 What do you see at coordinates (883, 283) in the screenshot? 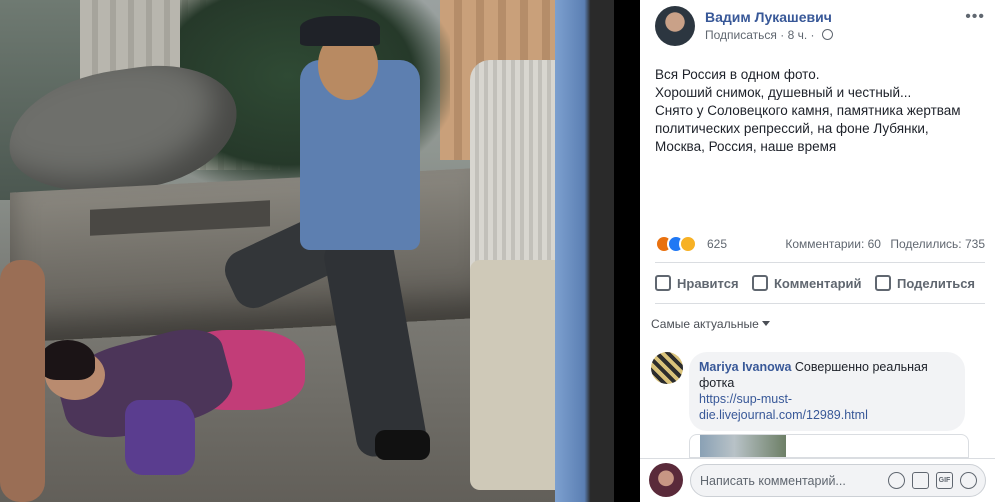
I see `share-arrow-icon` at bounding box center [883, 283].